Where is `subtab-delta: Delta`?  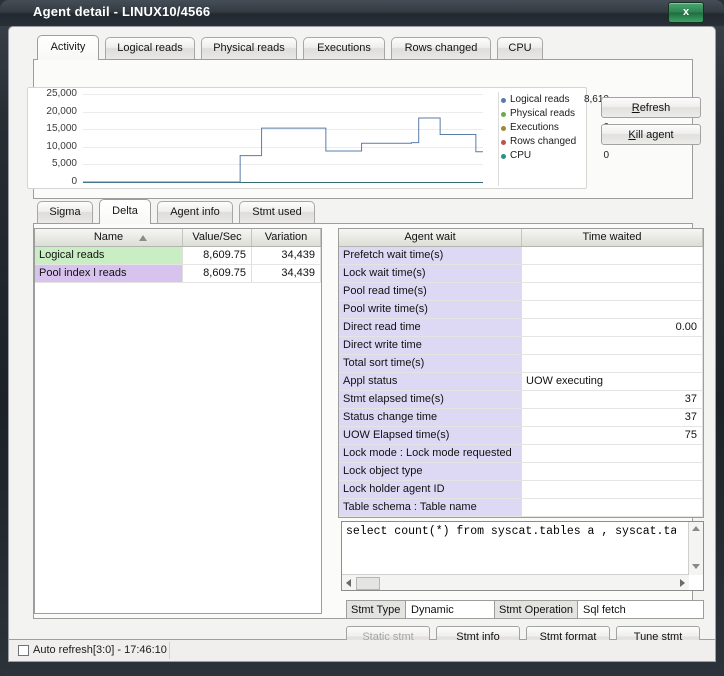 subtab-delta: Delta is located at coordinates (125, 211).